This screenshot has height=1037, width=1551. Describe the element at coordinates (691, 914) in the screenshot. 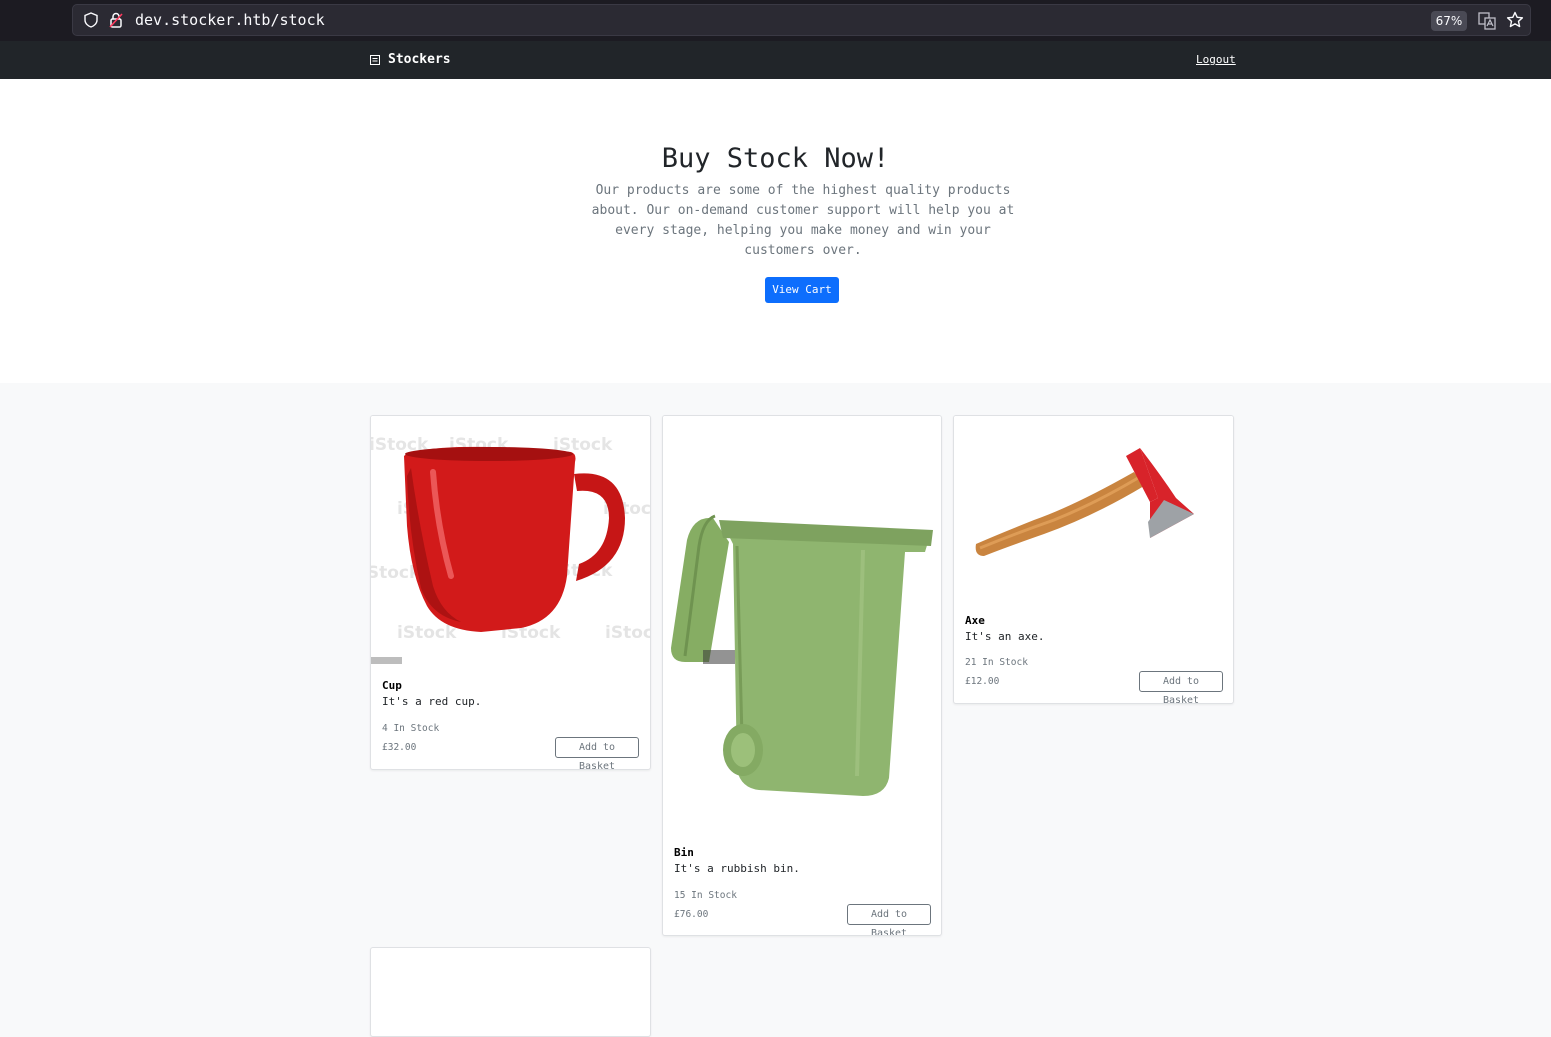

I see `product-price: £76.00` at that location.